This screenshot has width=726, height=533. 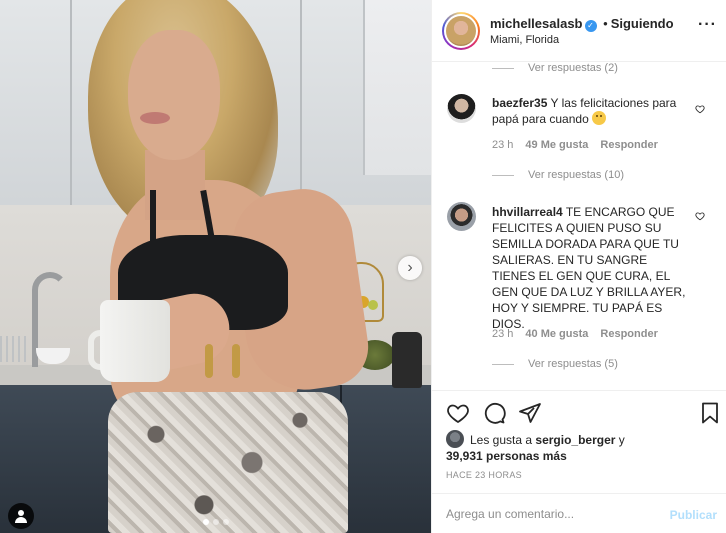 I want to click on post-timestamp: HACE 23 HORAS, so click(x=484, y=475).